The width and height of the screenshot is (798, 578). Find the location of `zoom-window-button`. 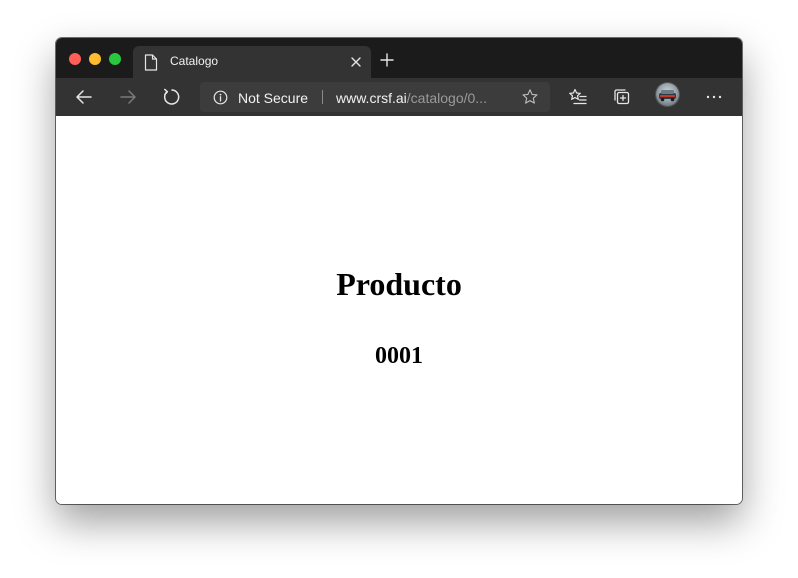

zoom-window-button is located at coordinates (115, 59).